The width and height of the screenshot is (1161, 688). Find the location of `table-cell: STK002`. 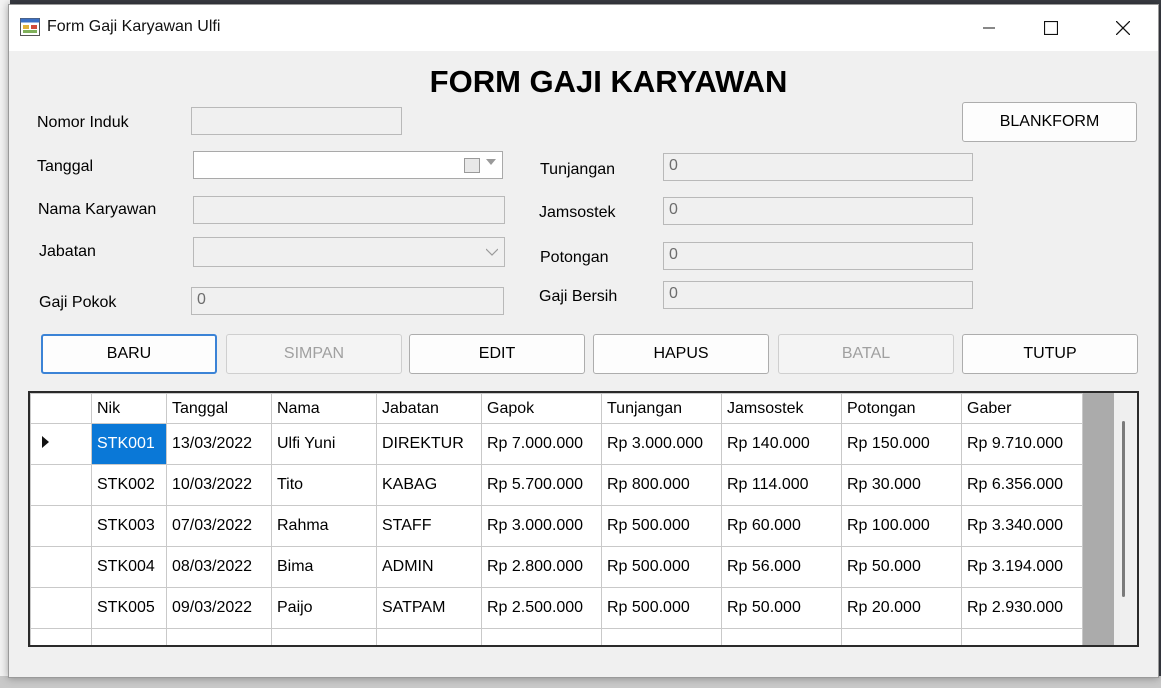

table-cell: STK002 is located at coordinates (129, 485).